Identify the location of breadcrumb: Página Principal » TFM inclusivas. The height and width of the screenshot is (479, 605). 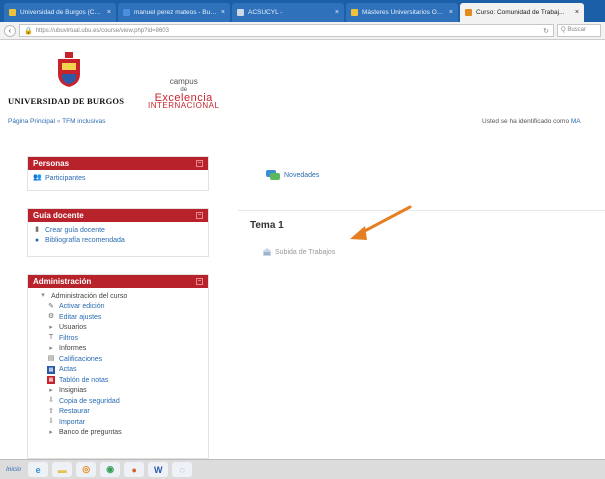
(56, 121).